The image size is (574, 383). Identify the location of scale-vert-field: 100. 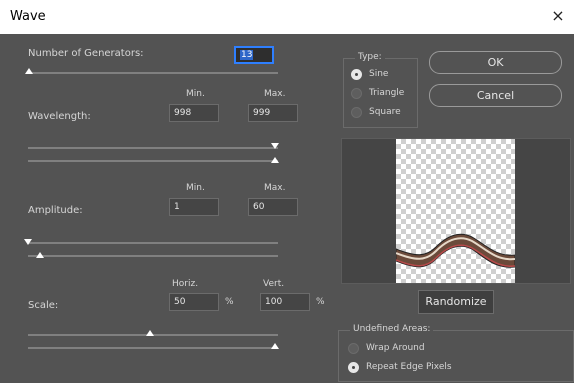
(285, 302).